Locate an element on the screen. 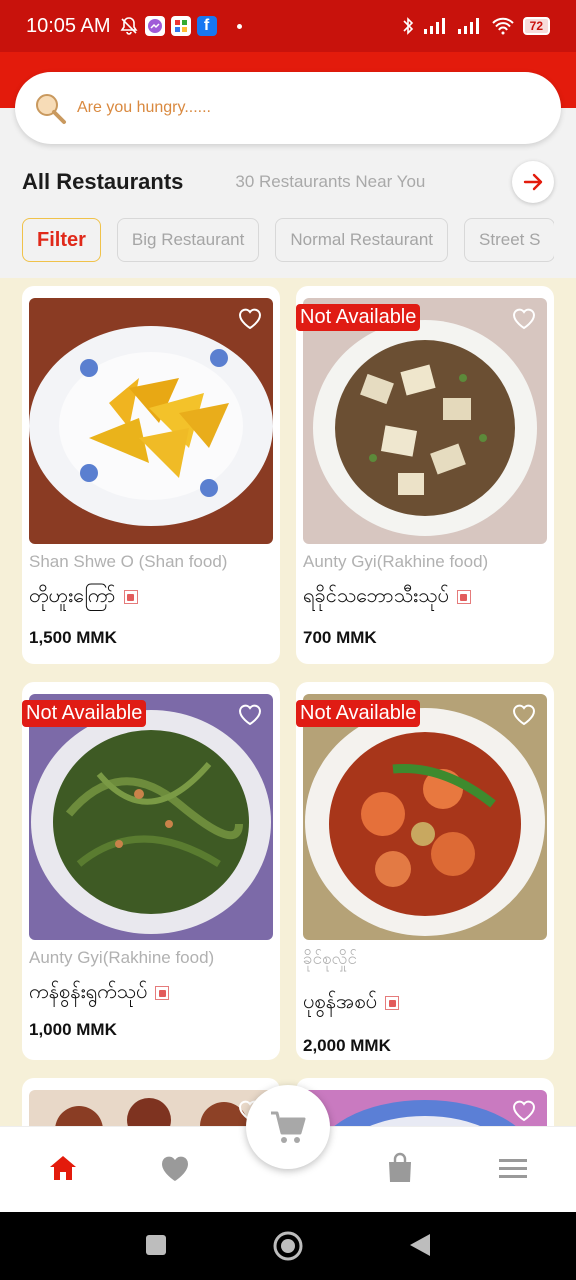 The image size is (576, 1280). dish-name: ကန်စွန်းရွက်သုပ် is located at coordinates (99, 993).